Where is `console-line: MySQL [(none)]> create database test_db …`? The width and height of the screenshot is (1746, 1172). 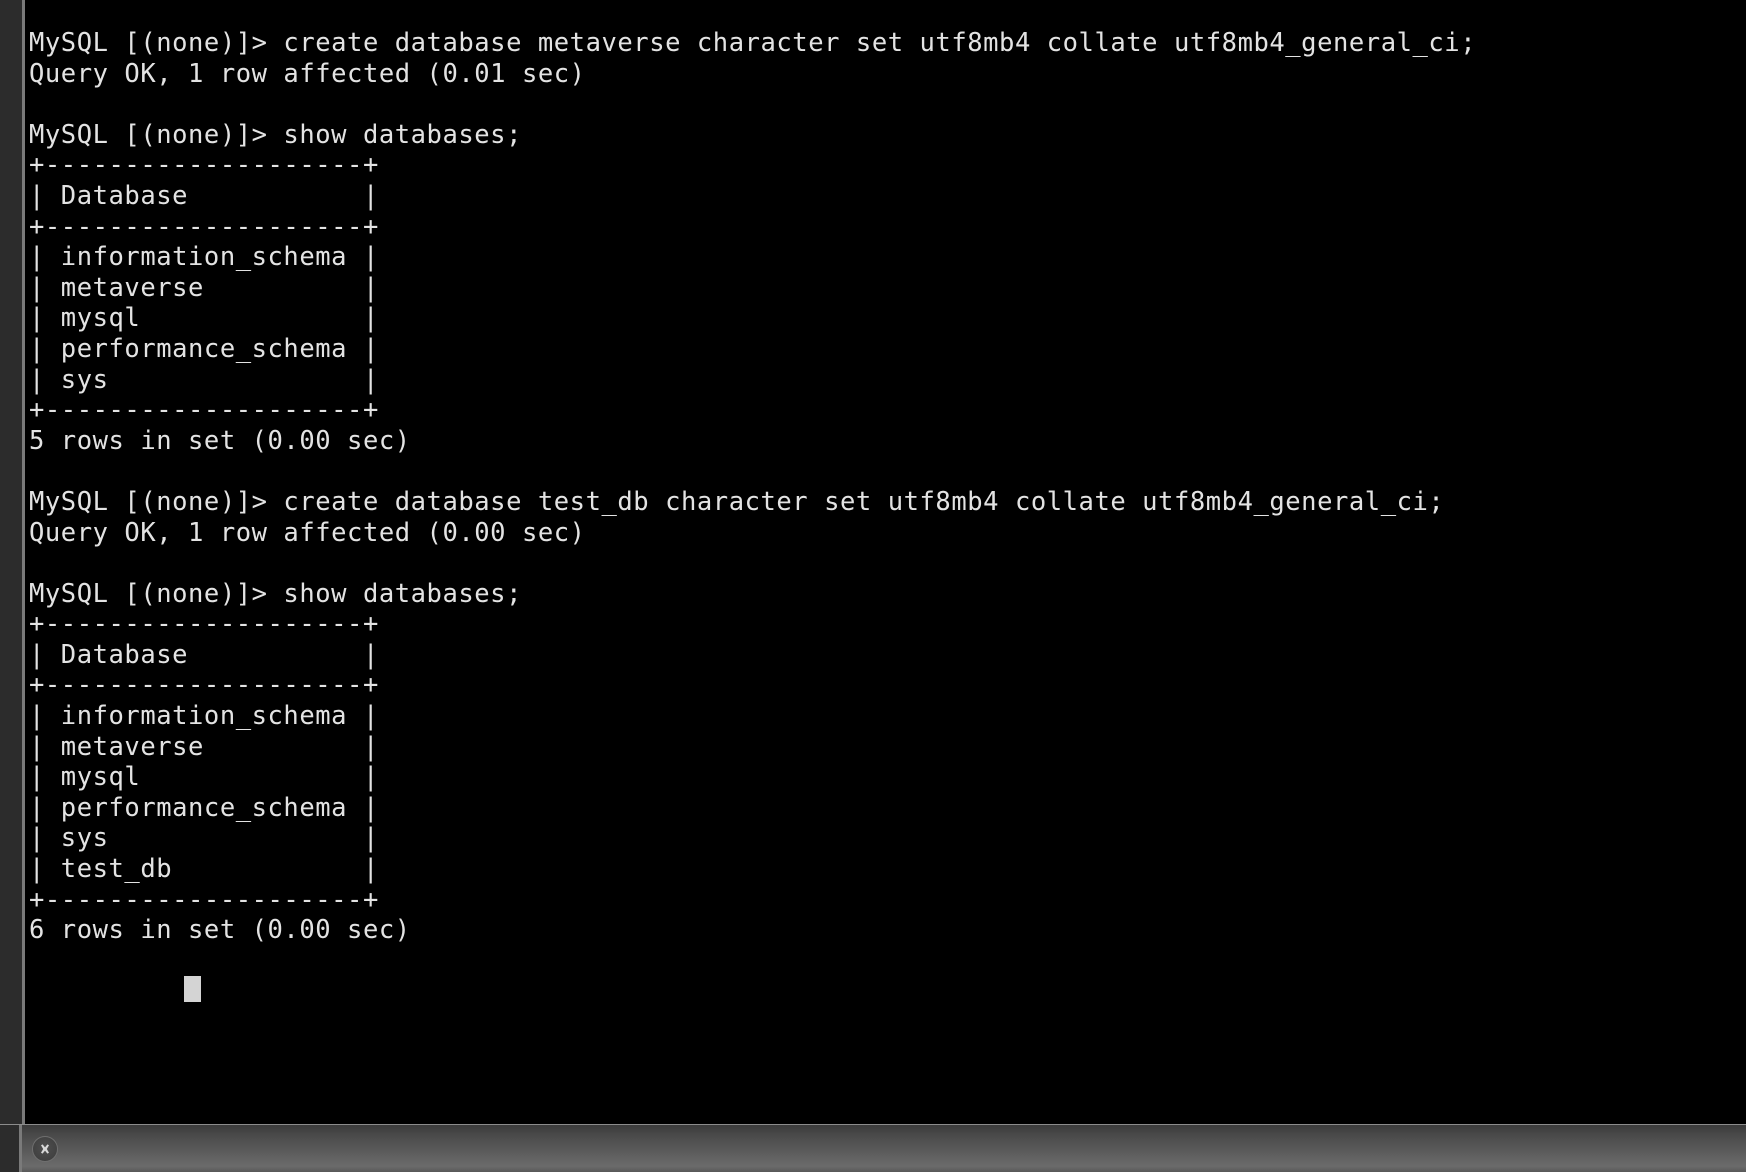 console-line: MySQL [(none)]> create database test_db … is located at coordinates (737, 501).